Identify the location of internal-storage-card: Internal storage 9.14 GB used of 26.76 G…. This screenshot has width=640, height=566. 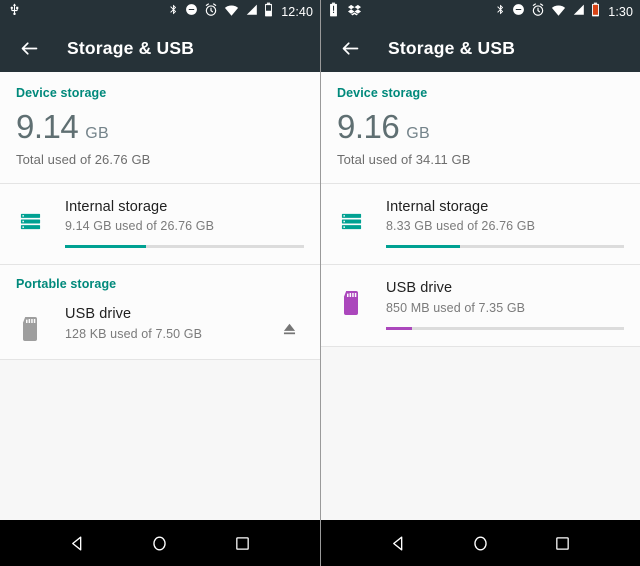
(160, 224).